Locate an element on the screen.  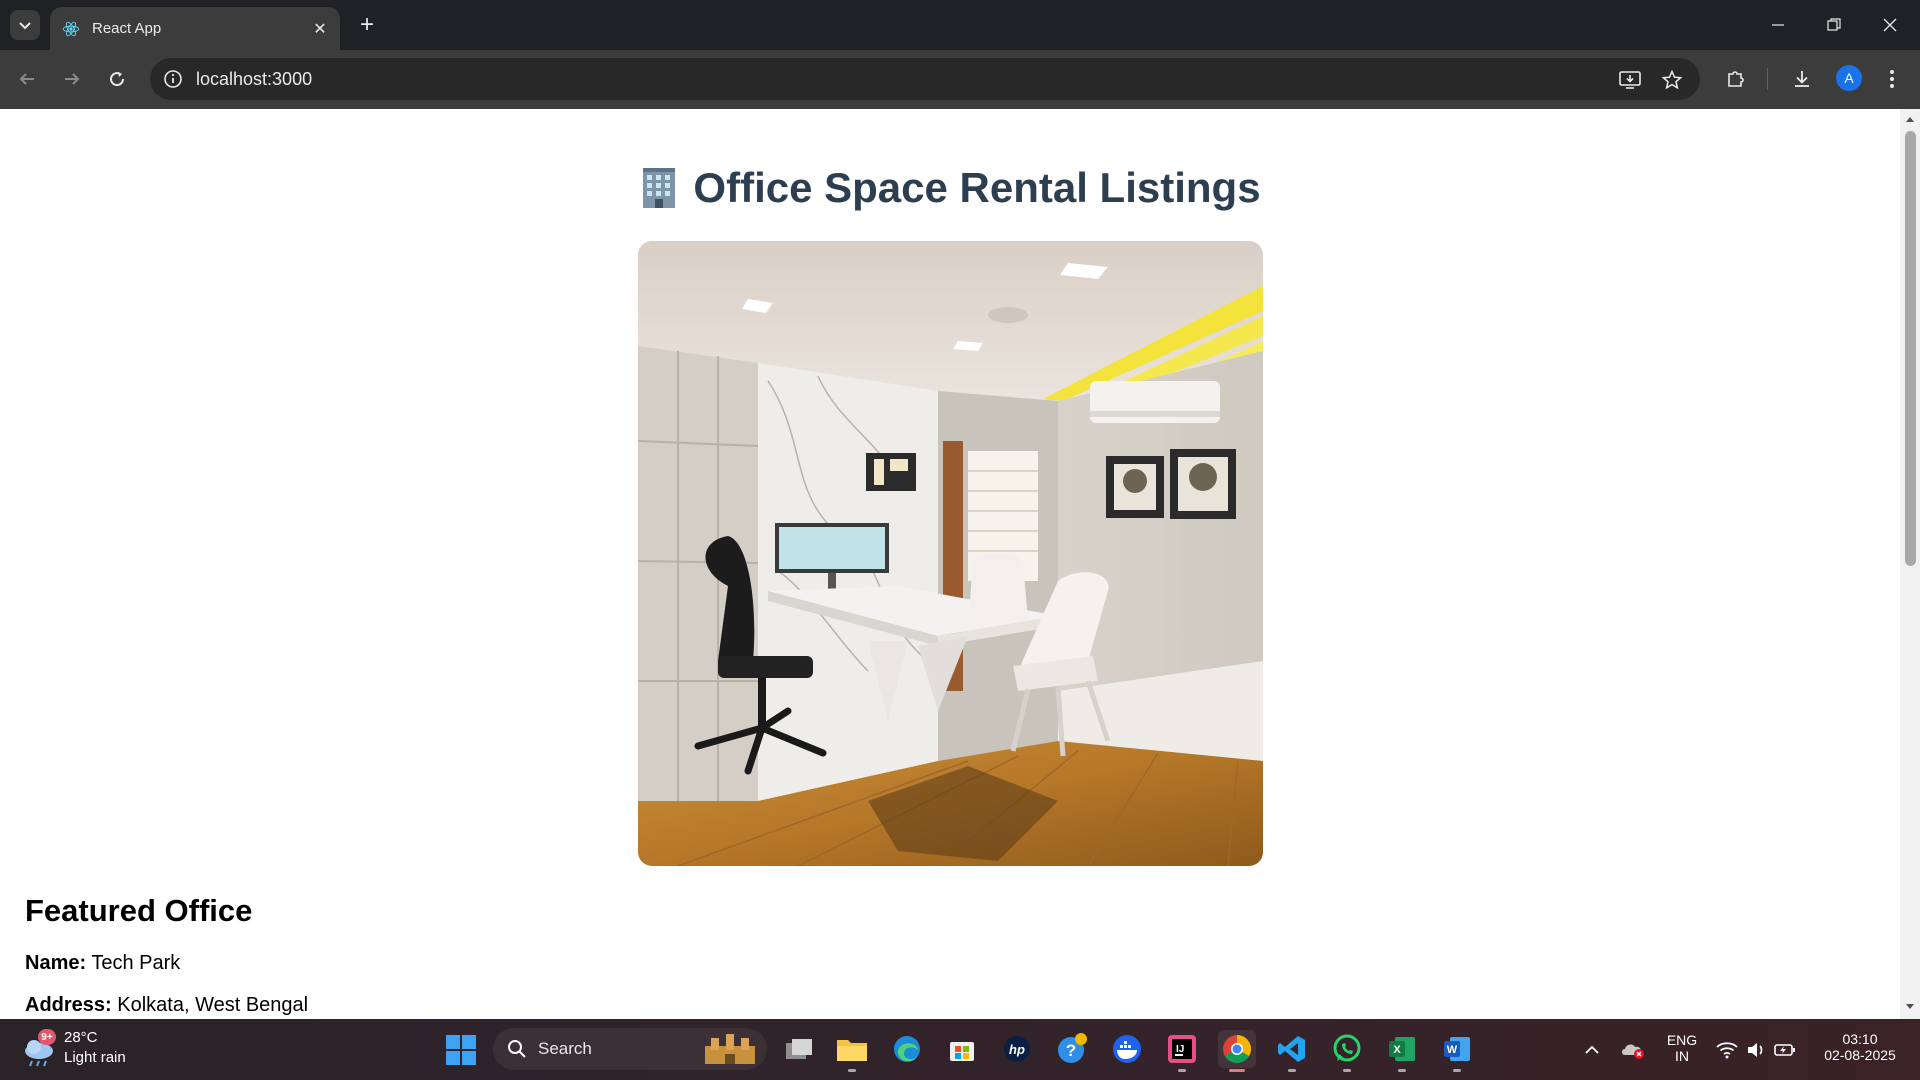
tab-search-button is located at coordinates (25, 25).